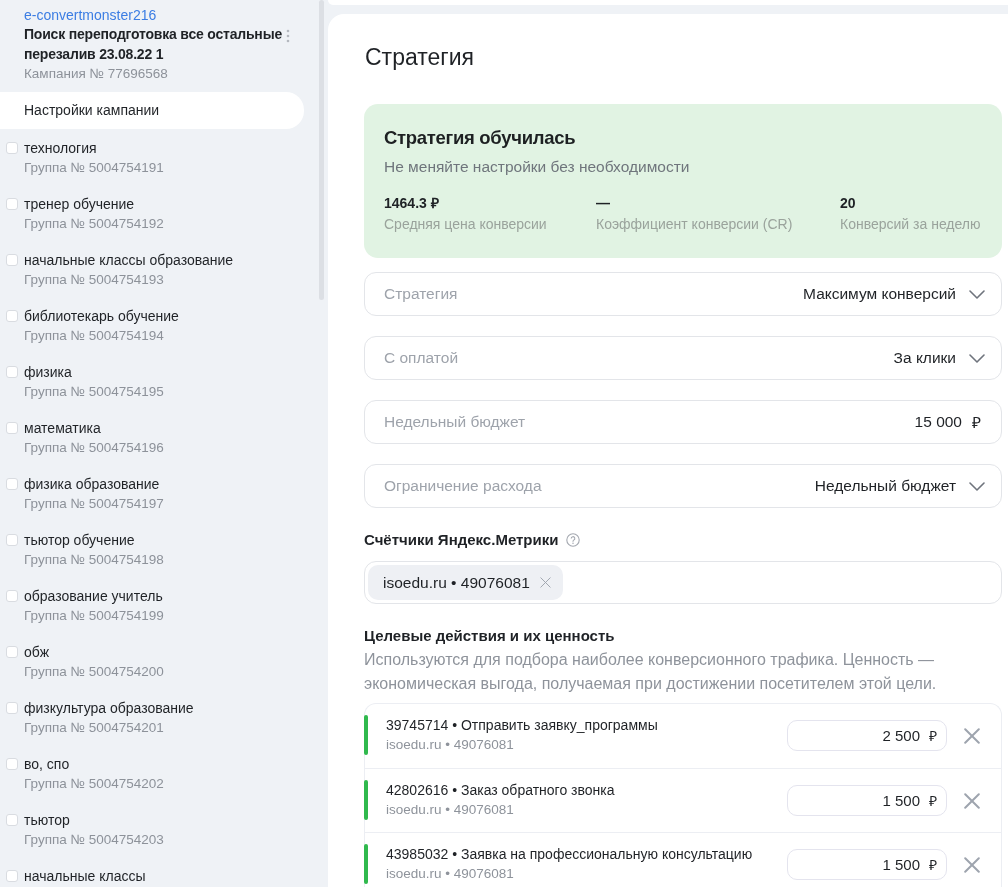  Describe the element at coordinates (152, 493) in the screenshot. I see `group-item: физика образование Группа № 5004754197` at that location.